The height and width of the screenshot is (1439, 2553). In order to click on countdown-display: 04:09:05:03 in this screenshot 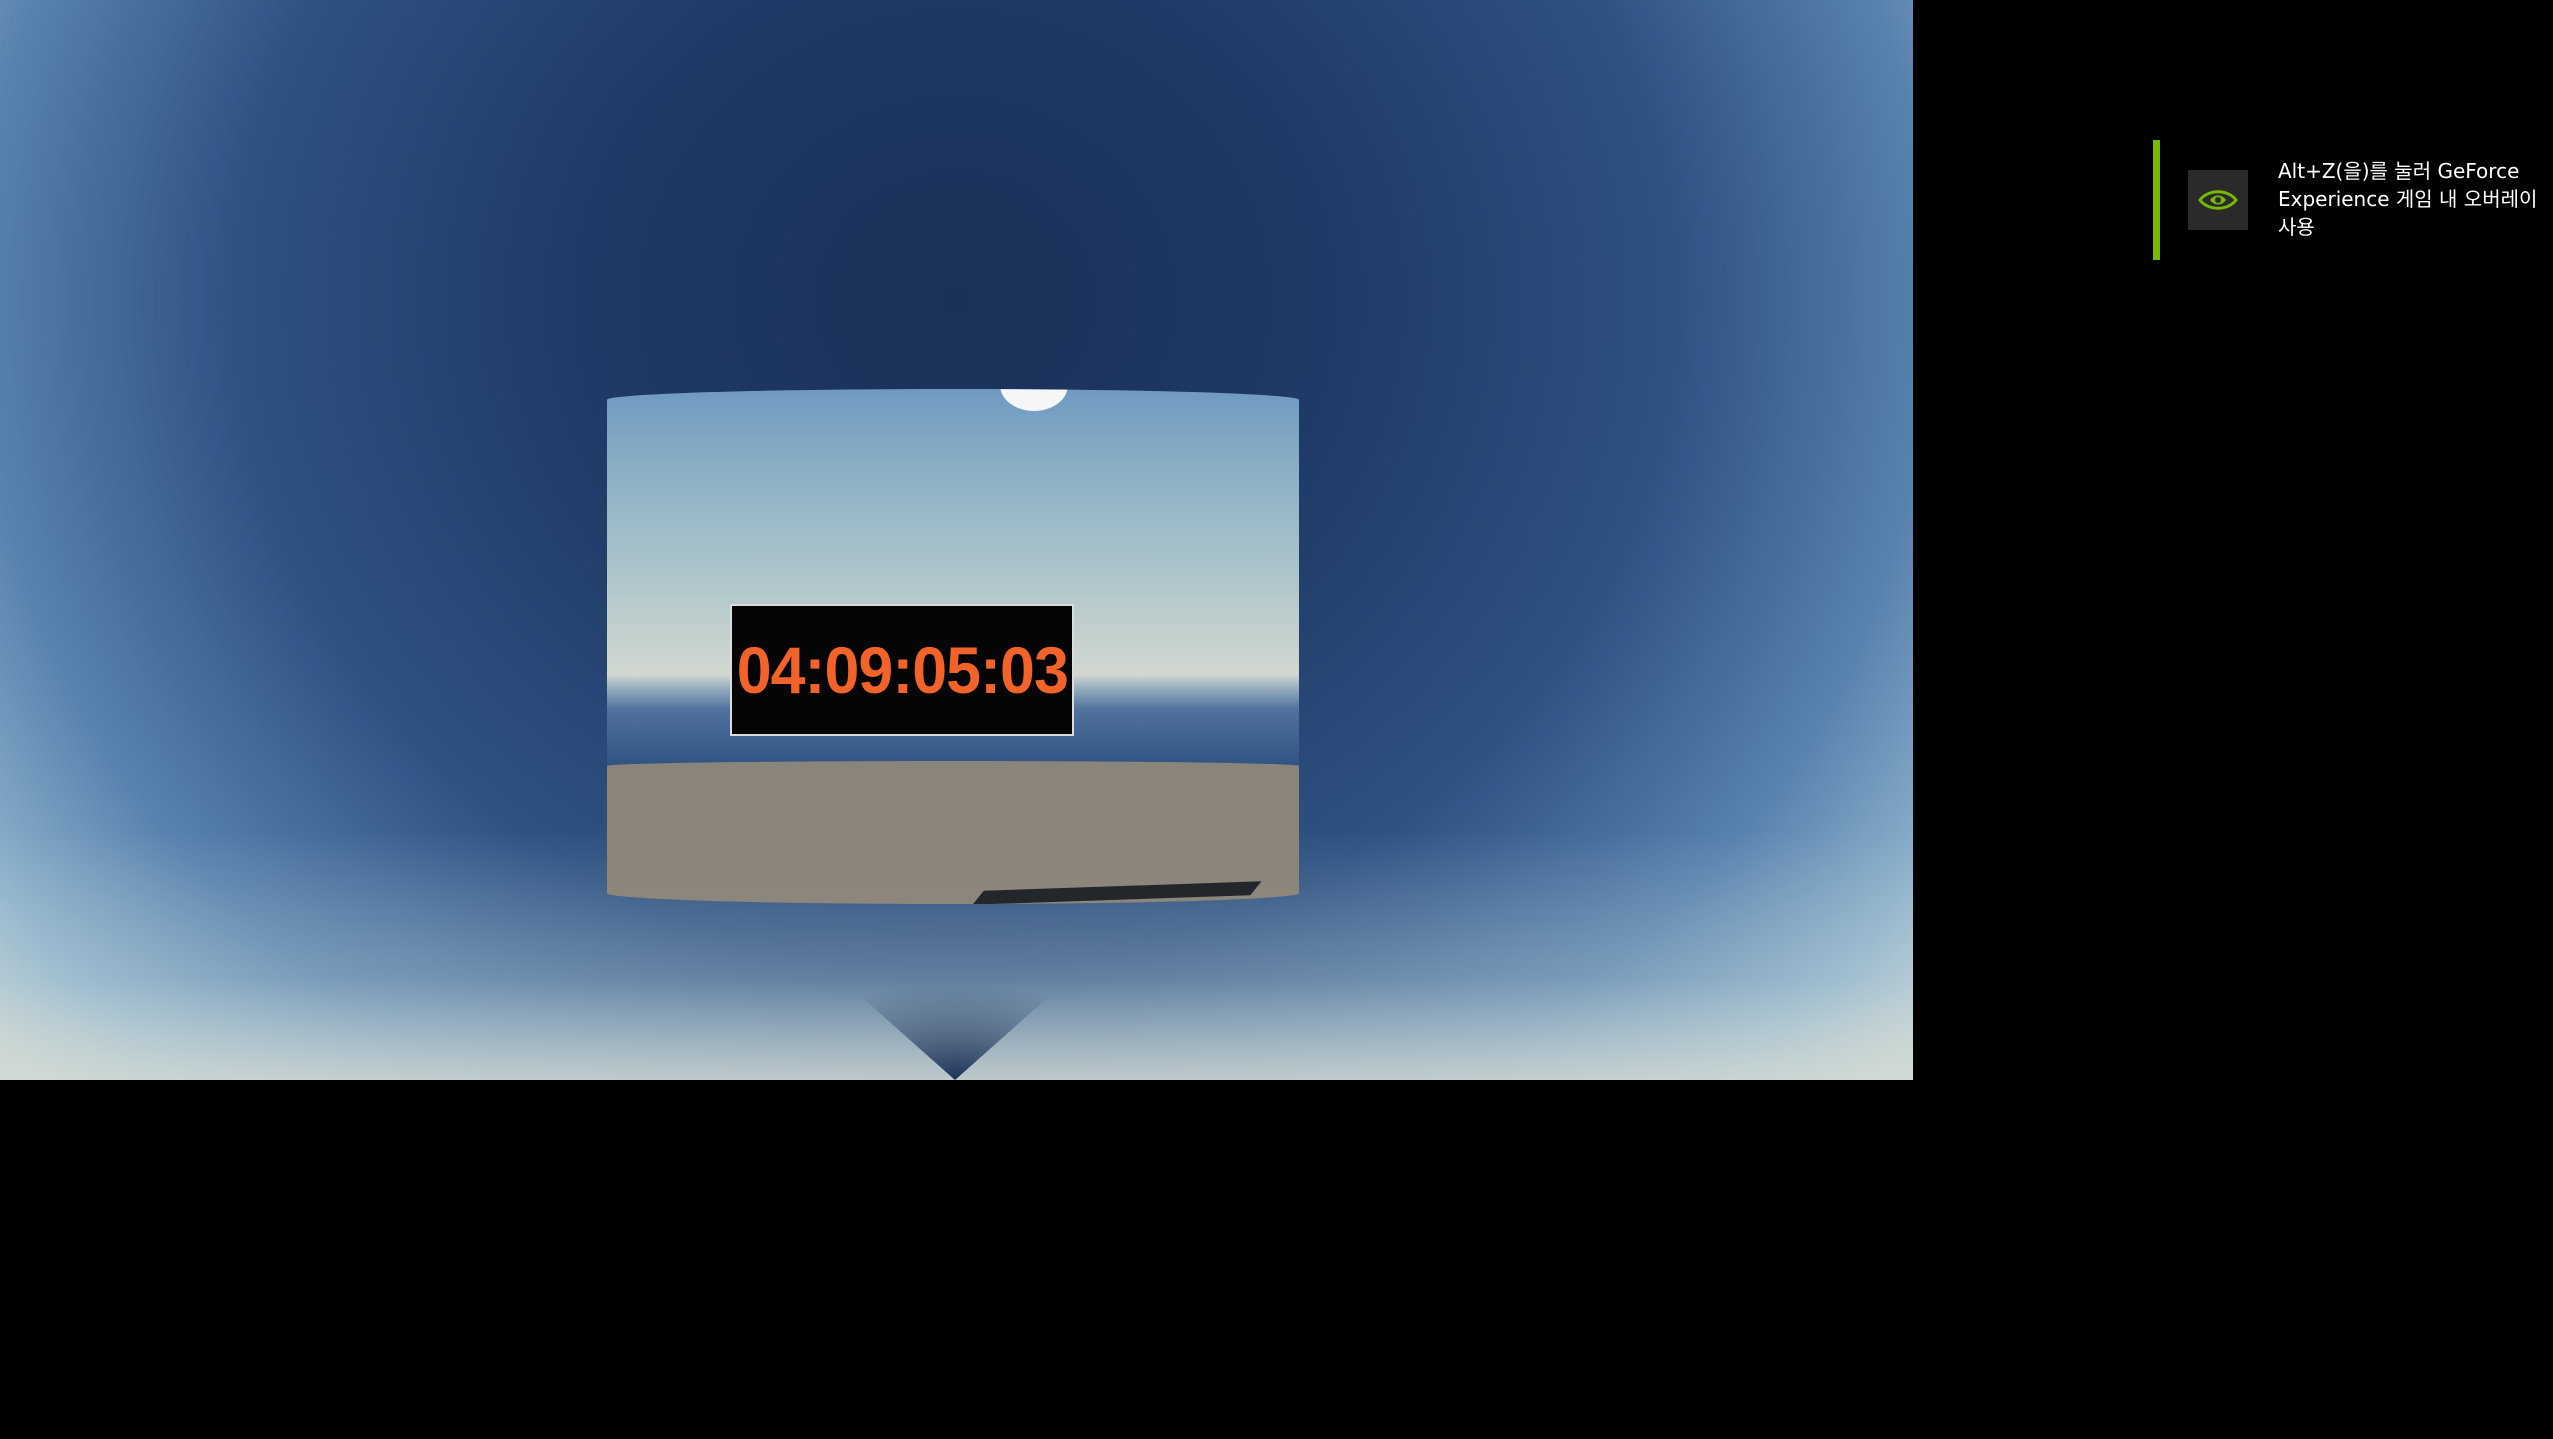, I will do `click(902, 670)`.